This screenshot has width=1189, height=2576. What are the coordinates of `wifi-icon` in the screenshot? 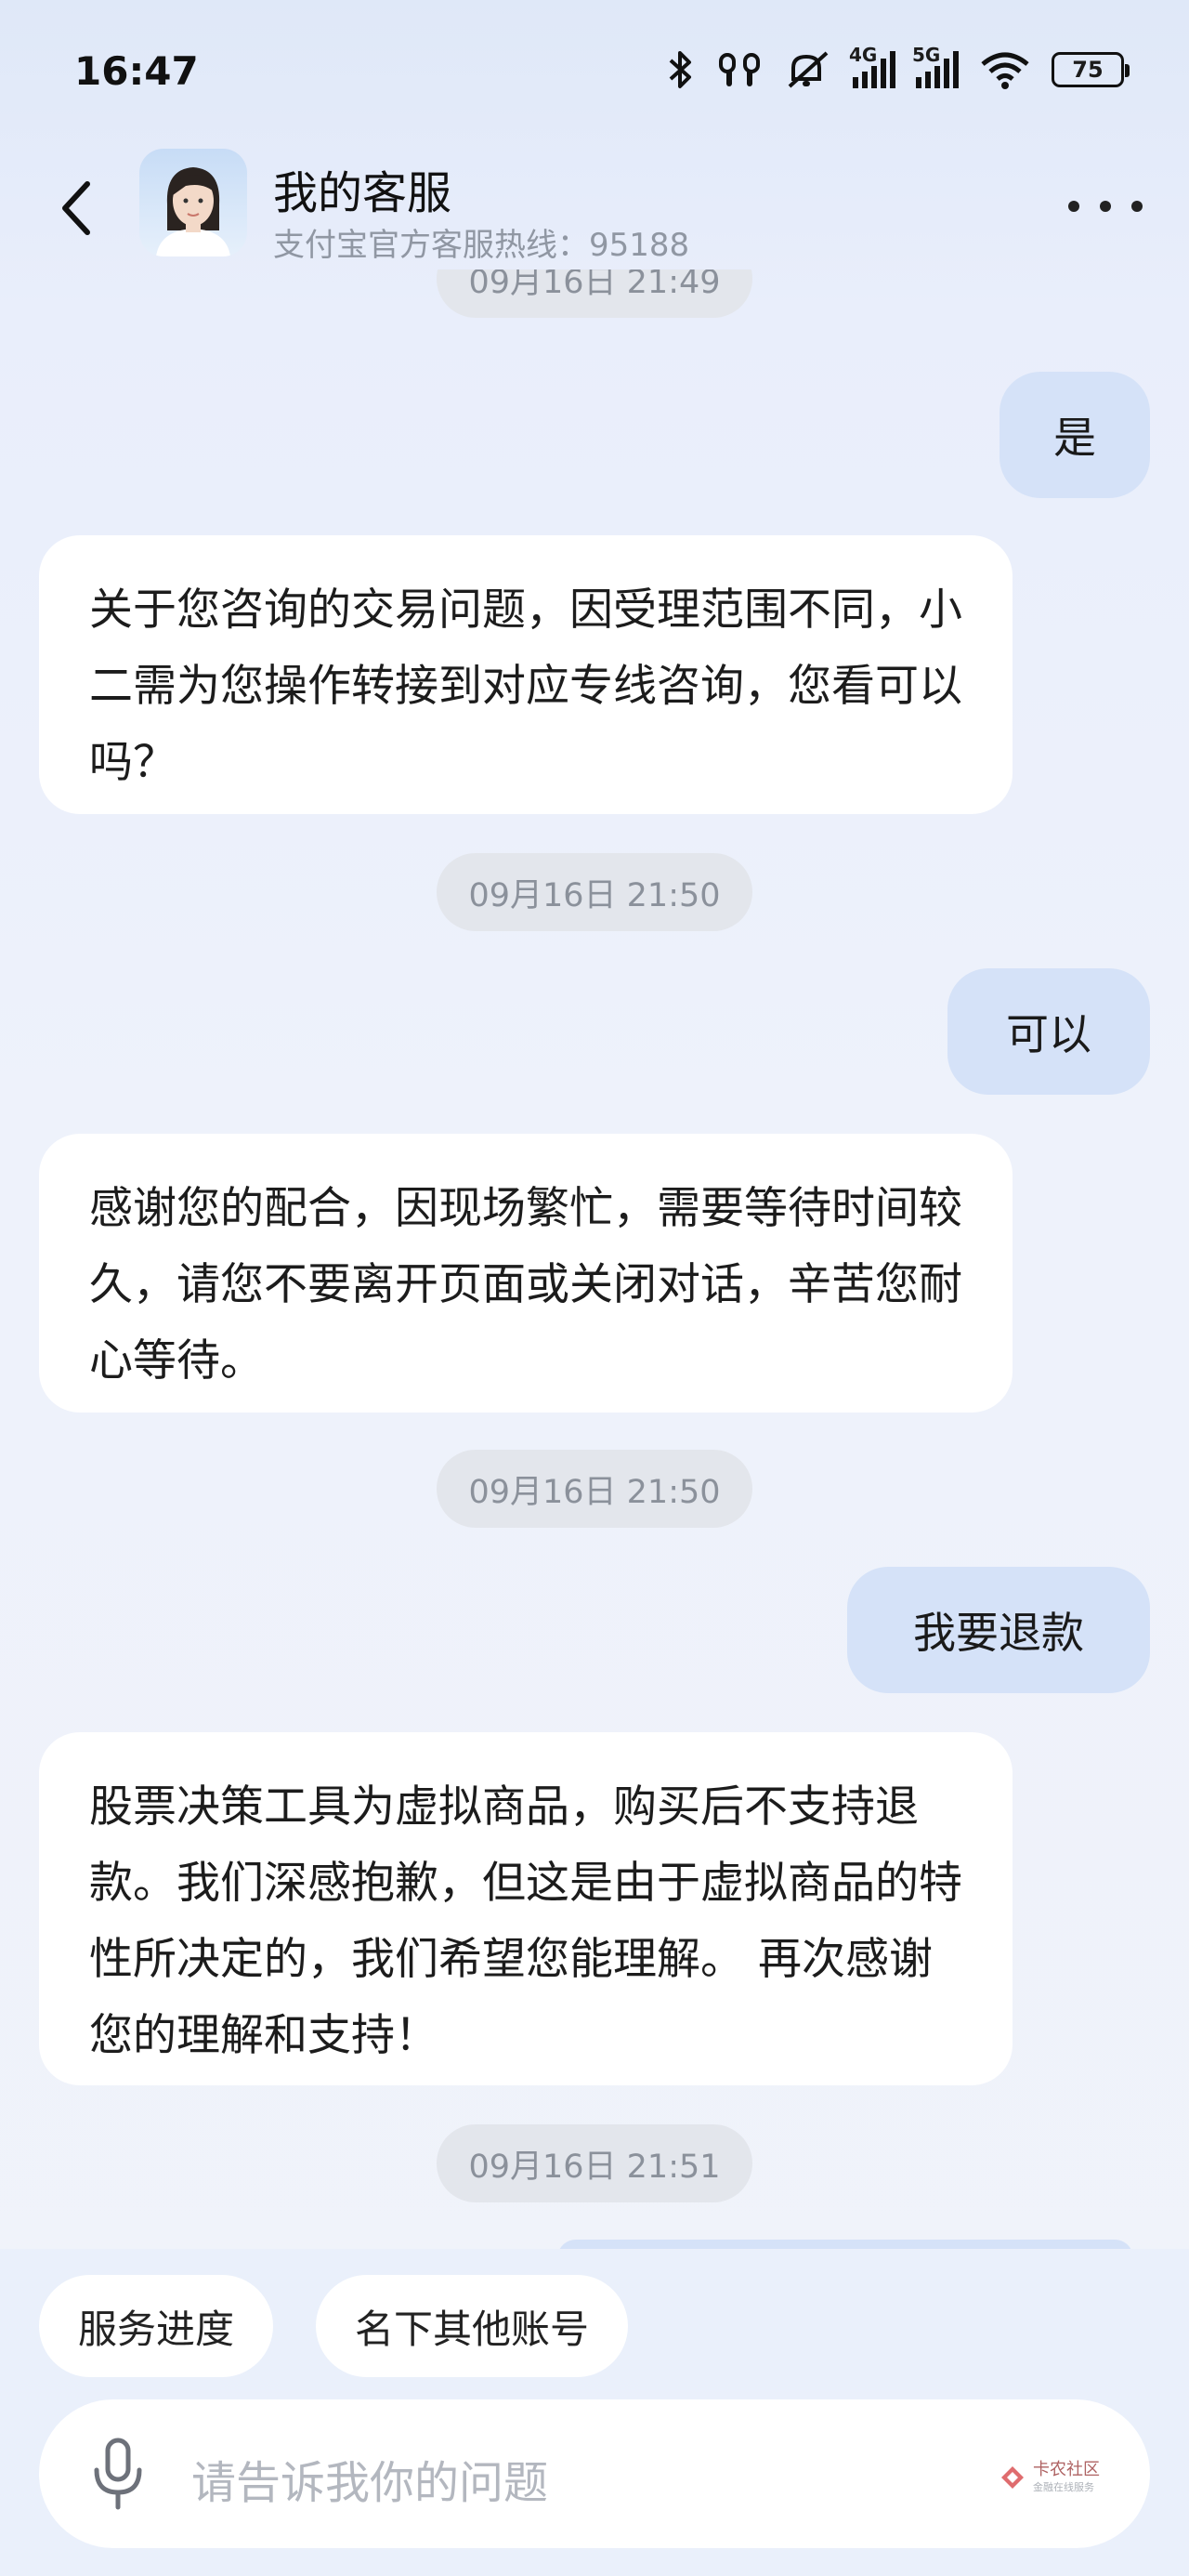 It's located at (1005, 69).